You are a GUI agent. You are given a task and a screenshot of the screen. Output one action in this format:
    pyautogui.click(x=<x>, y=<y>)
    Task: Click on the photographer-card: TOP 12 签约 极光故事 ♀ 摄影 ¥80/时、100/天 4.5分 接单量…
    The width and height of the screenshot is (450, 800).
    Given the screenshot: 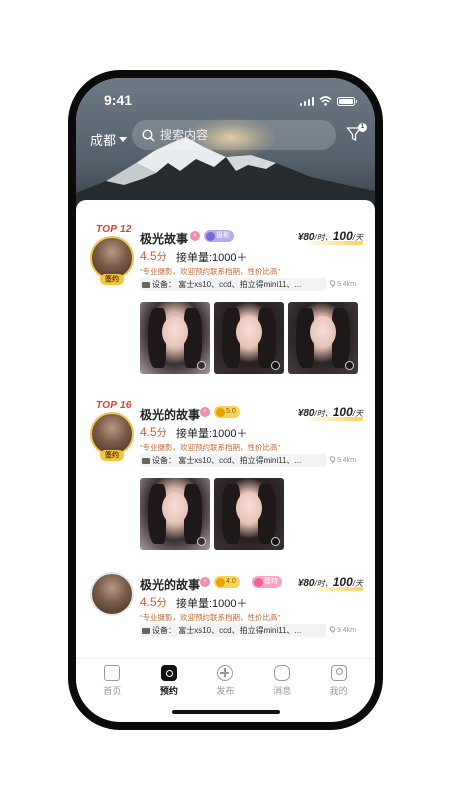 What is the action you would take?
    pyautogui.click(x=225, y=305)
    